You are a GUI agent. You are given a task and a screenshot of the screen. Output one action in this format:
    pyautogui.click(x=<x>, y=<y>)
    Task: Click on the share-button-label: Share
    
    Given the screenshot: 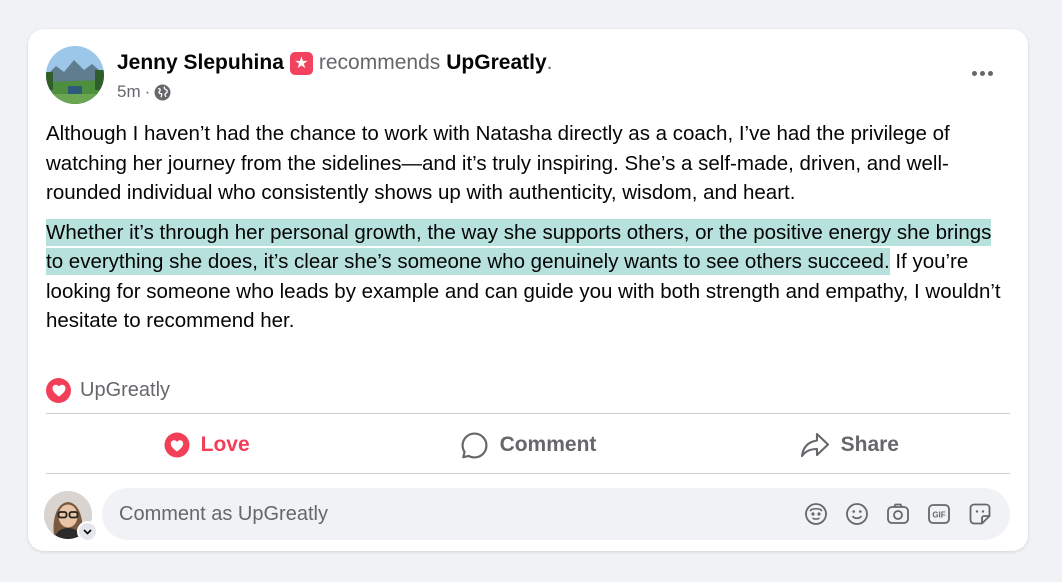 What is the action you would take?
    pyautogui.click(x=869, y=444)
    